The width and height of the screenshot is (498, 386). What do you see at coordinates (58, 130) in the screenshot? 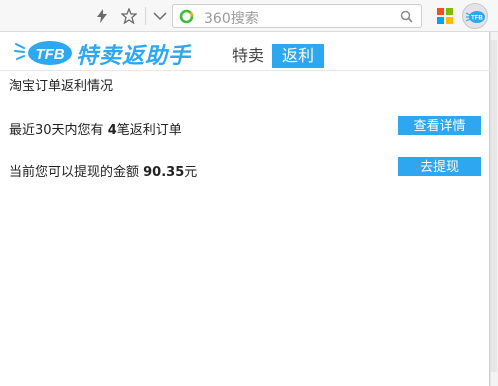
I see `orders-prefix: 最近30天内您有` at bounding box center [58, 130].